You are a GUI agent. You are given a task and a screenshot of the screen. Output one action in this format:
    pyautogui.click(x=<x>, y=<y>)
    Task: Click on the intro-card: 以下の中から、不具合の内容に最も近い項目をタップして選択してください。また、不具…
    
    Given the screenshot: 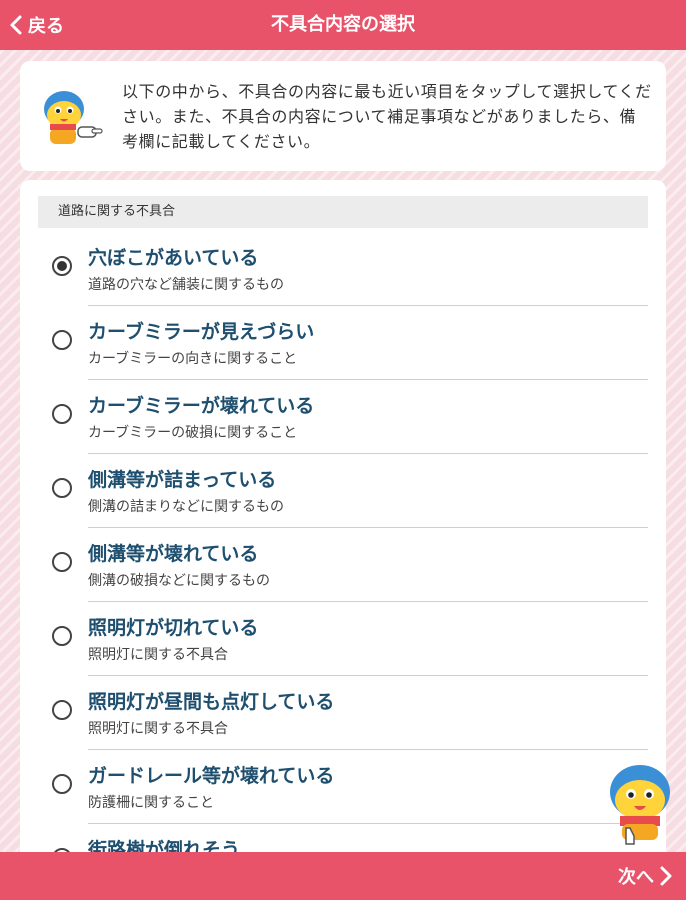 What is the action you would take?
    pyautogui.click(x=343, y=116)
    